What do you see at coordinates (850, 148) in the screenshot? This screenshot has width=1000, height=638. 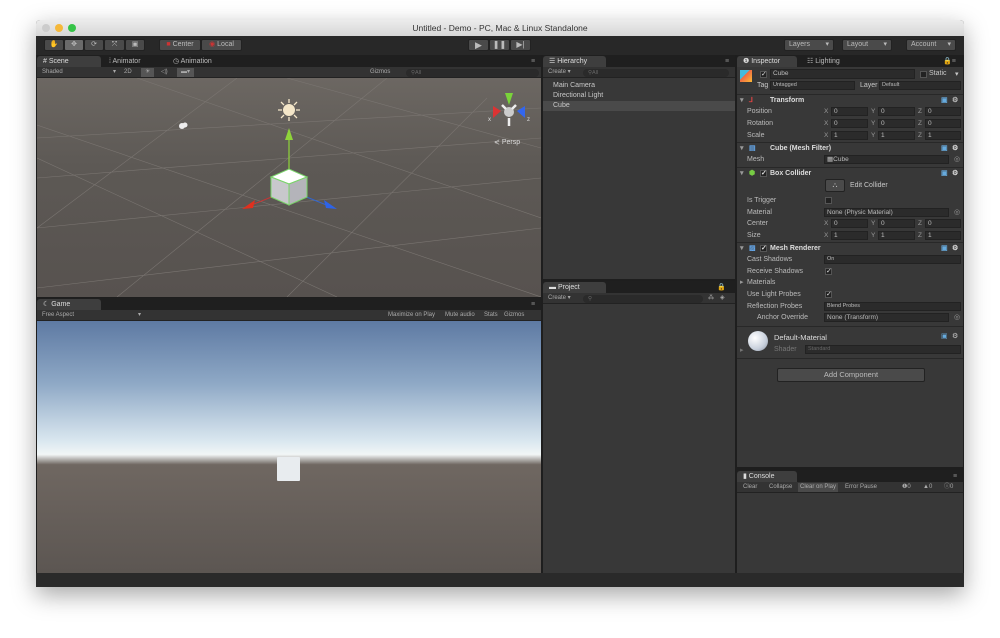 I see `mesh-filter-header: ▾ ▤ Cube (Mesh Filter) ▣ ⚙` at bounding box center [850, 148].